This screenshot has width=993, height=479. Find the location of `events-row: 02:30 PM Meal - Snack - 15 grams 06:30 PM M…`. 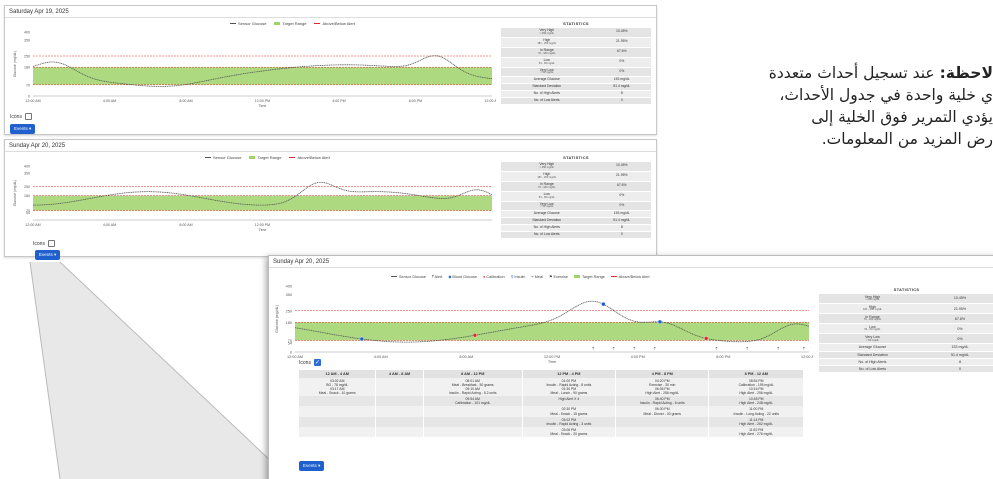

events-row: 02:30 PM Meal - Snack - 15 grams 06:30 PM M… is located at coordinates (551, 411).